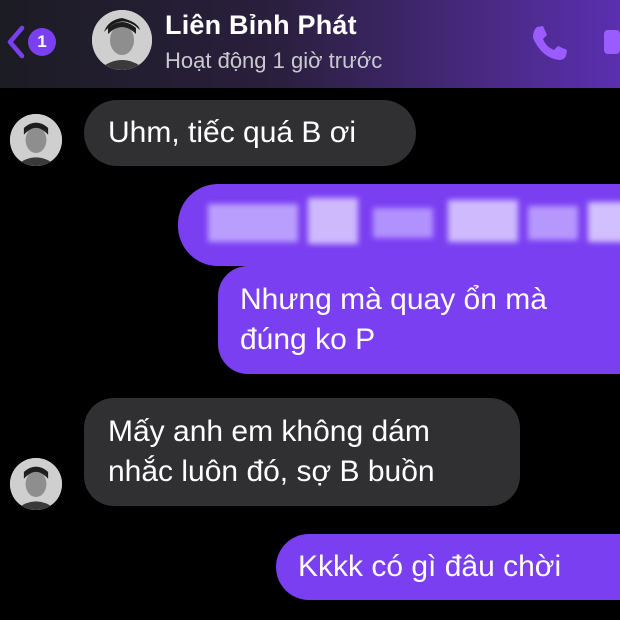 The width and height of the screenshot is (620, 620). Describe the element at coordinates (274, 60) in the screenshot. I see `active-status: Hoạt động 1 giờ trước` at that location.